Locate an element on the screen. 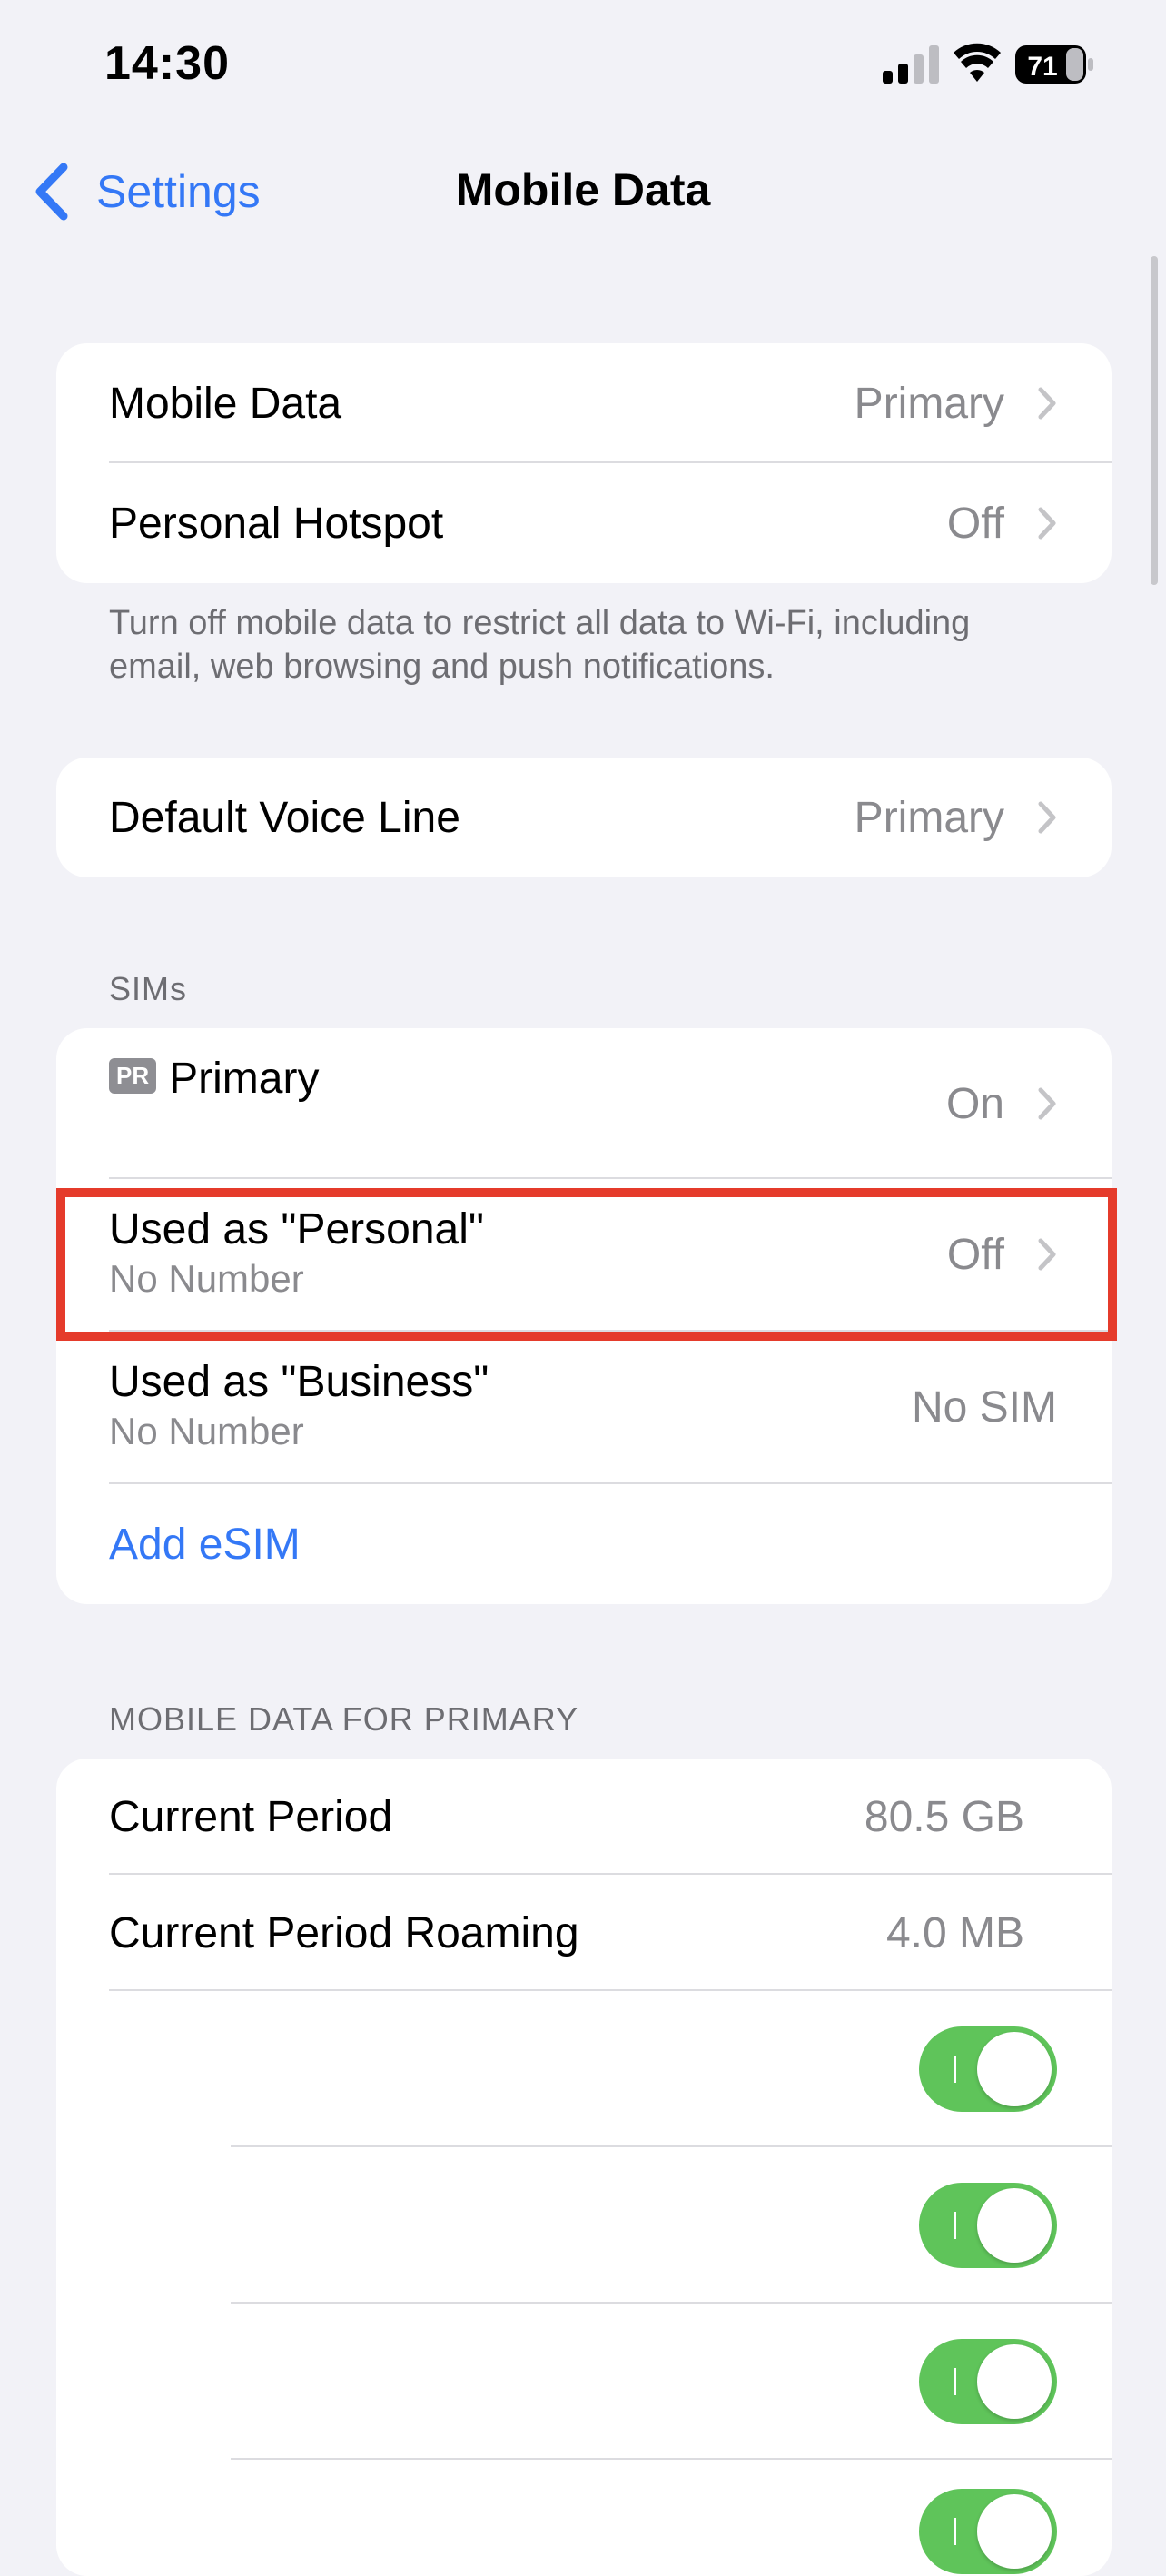  row-label: Default Voice Line is located at coordinates (285, 817).